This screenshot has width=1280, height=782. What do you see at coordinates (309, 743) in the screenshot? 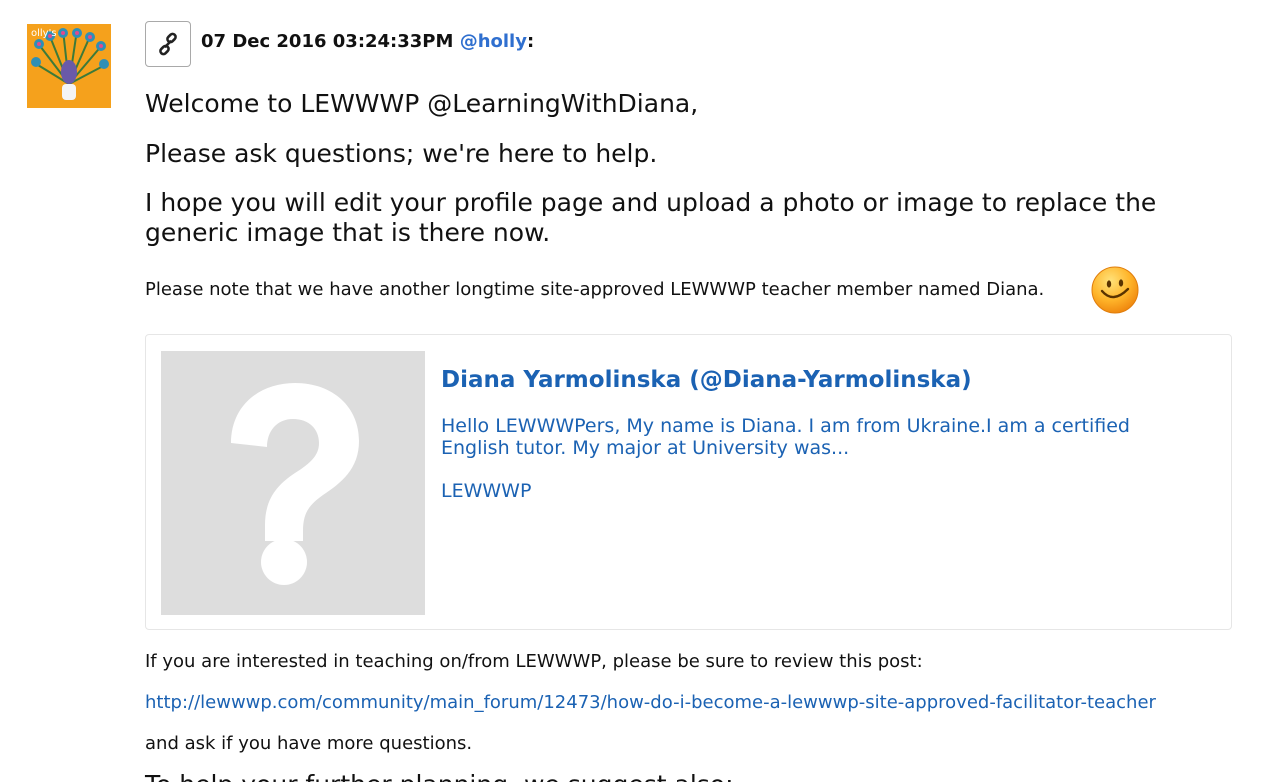
I see `ask-text: and ask if you have more questions.` at bounding box center [309, 743].